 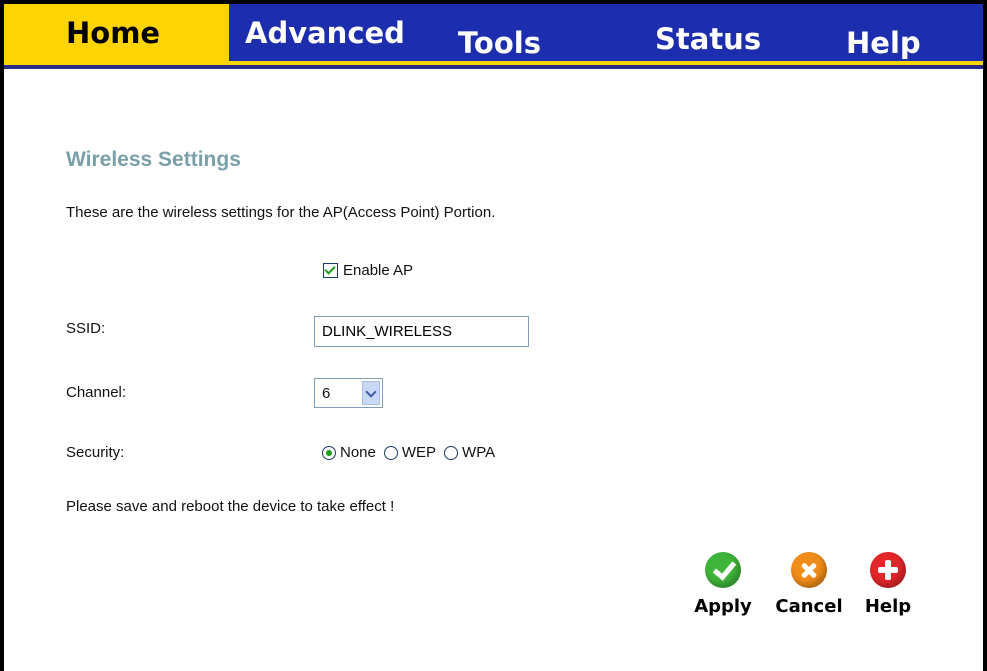 I want to click on cancel-label: Cancel, so click(x=809, y=606).